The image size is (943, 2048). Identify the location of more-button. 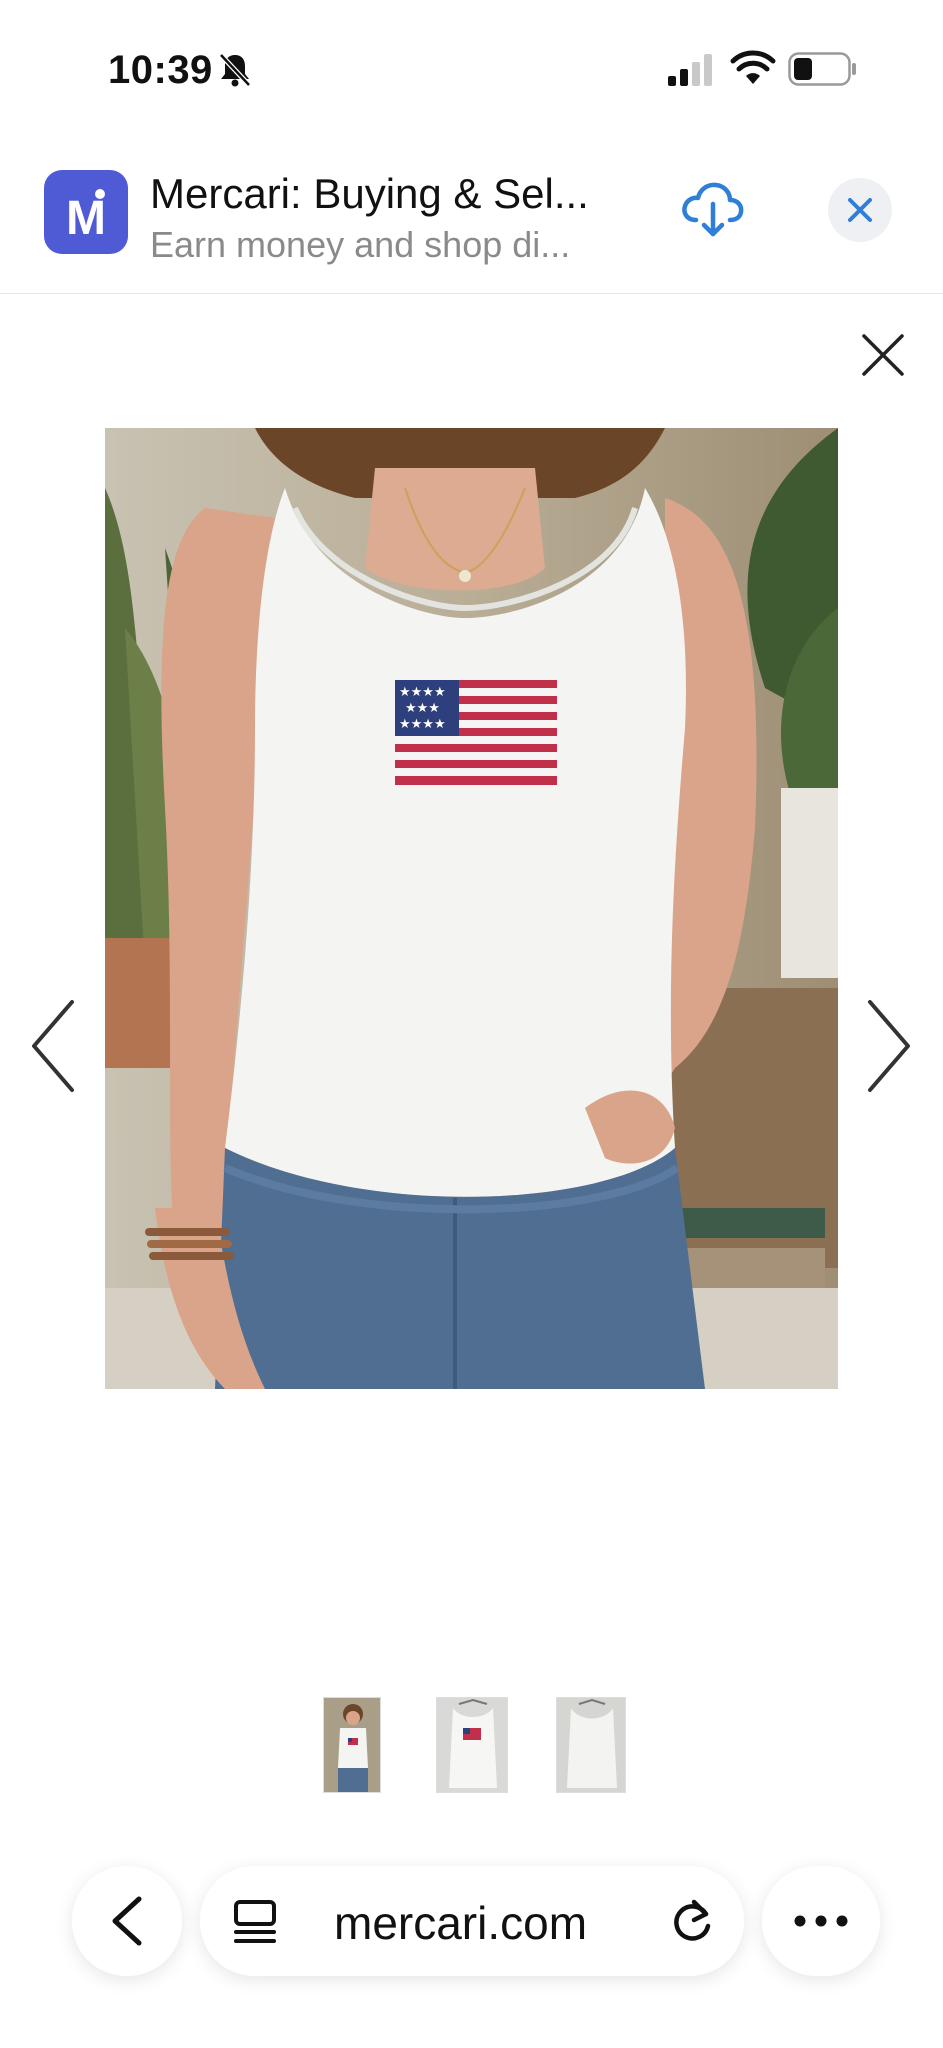
(821, 1921).